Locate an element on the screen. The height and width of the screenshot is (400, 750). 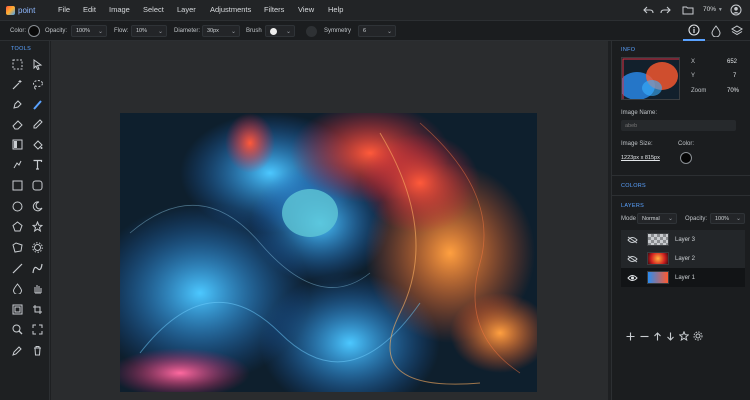
crop-icon is located at coordinates (37, 309).